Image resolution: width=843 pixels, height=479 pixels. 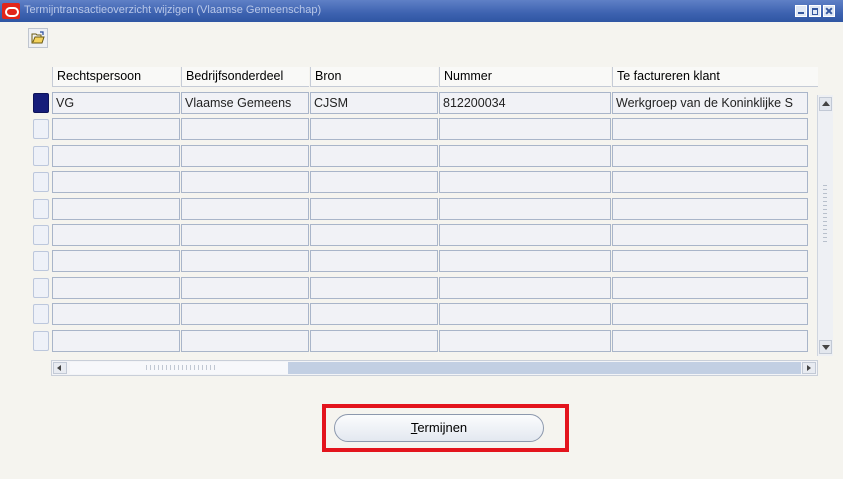 I want to click on minimize-icon, so click(x=801, y=11).